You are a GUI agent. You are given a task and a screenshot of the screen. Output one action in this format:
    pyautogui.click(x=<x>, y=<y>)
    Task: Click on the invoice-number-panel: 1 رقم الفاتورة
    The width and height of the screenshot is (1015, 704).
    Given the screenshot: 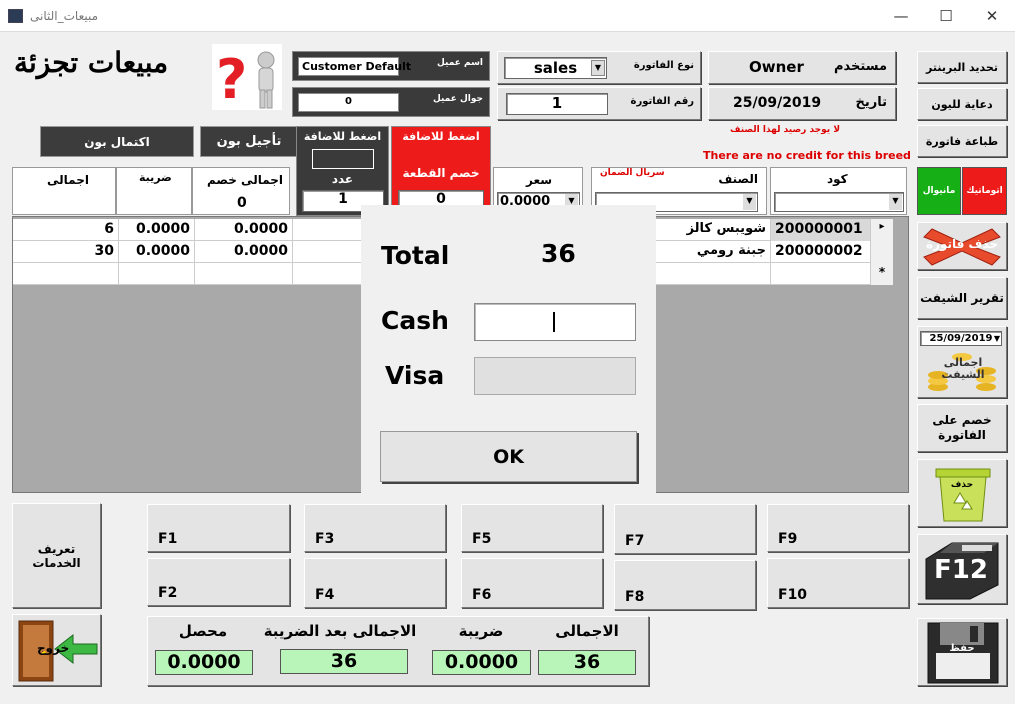 What is the action you would take?
    pyautogui.click(x=599, y=103)
    